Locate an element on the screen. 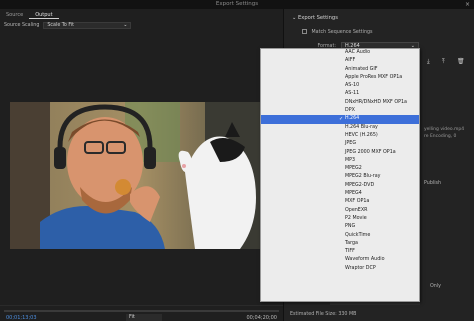  format-option-label: Animated GIF is located at coordinates (361, 69).